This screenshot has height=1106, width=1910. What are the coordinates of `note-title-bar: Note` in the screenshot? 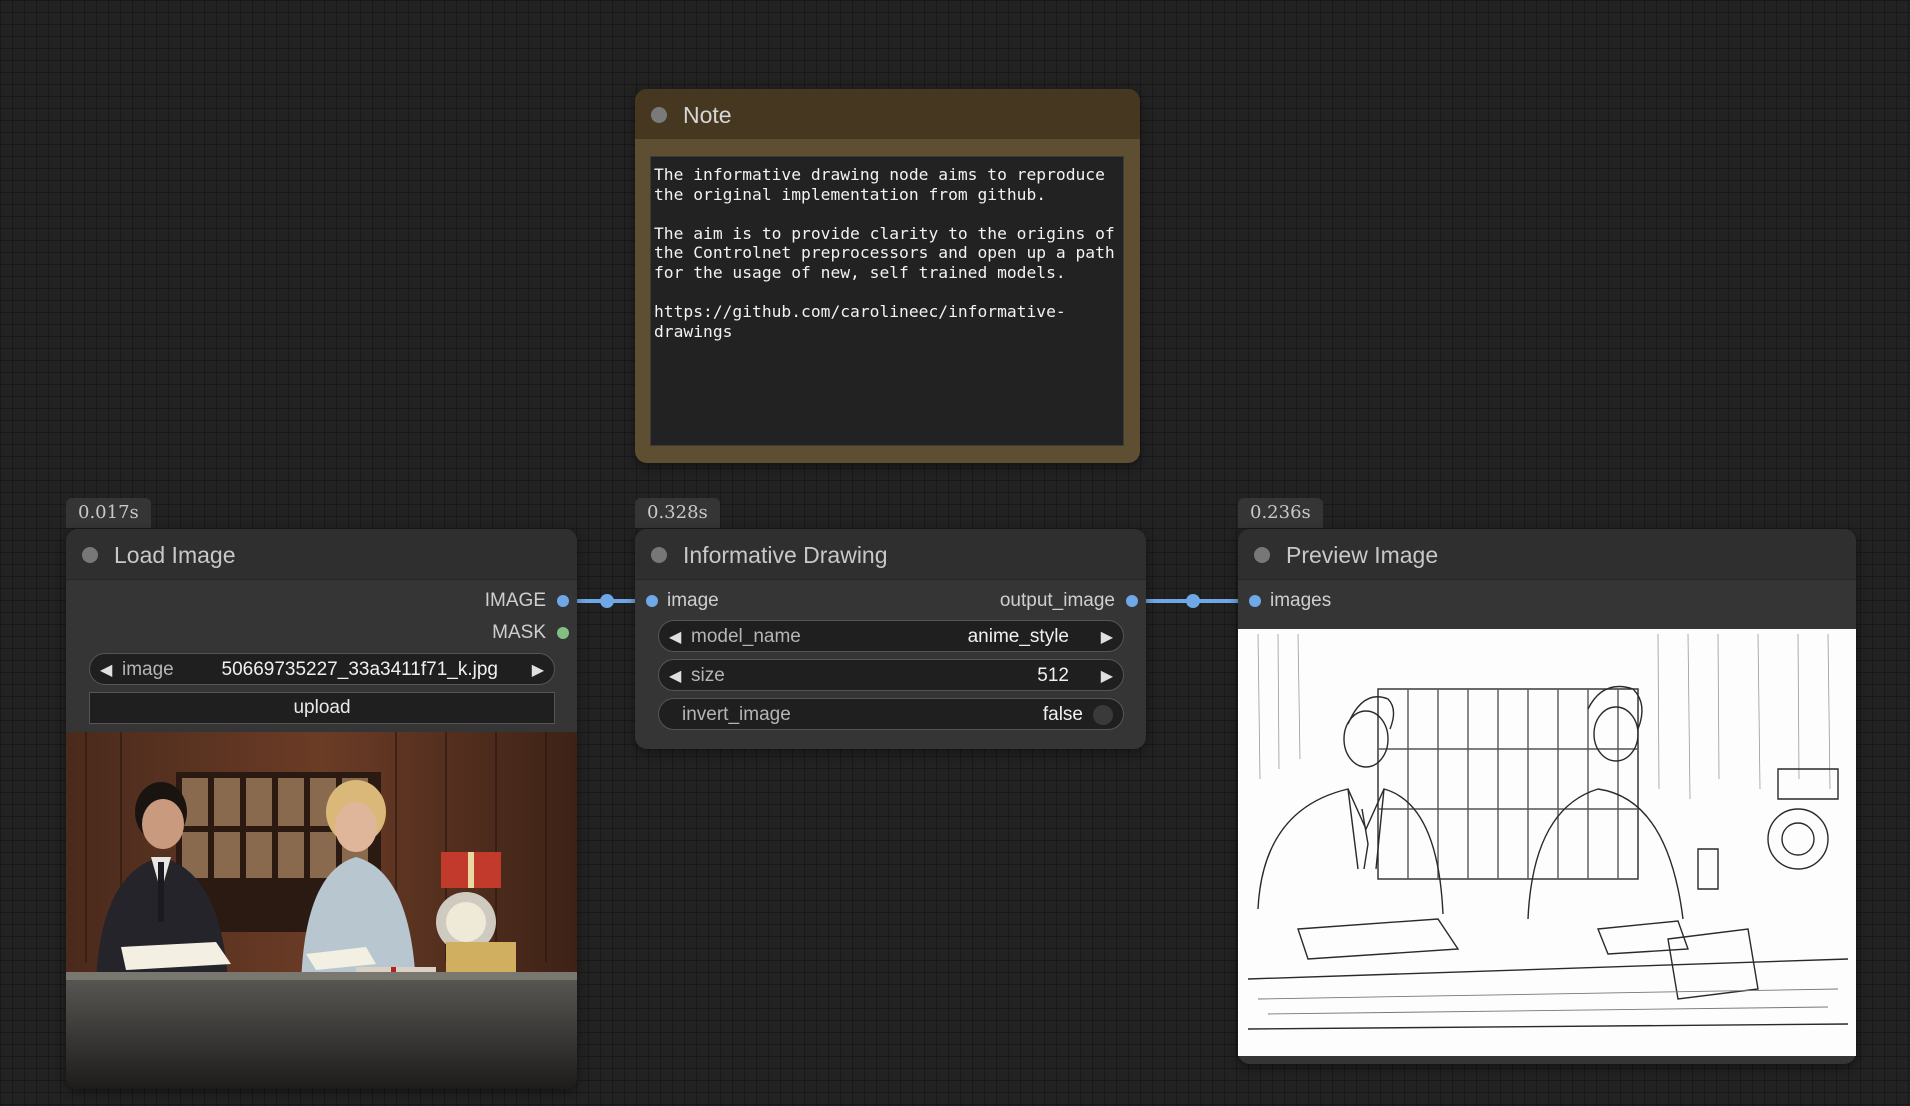 It's located at (887, 114).